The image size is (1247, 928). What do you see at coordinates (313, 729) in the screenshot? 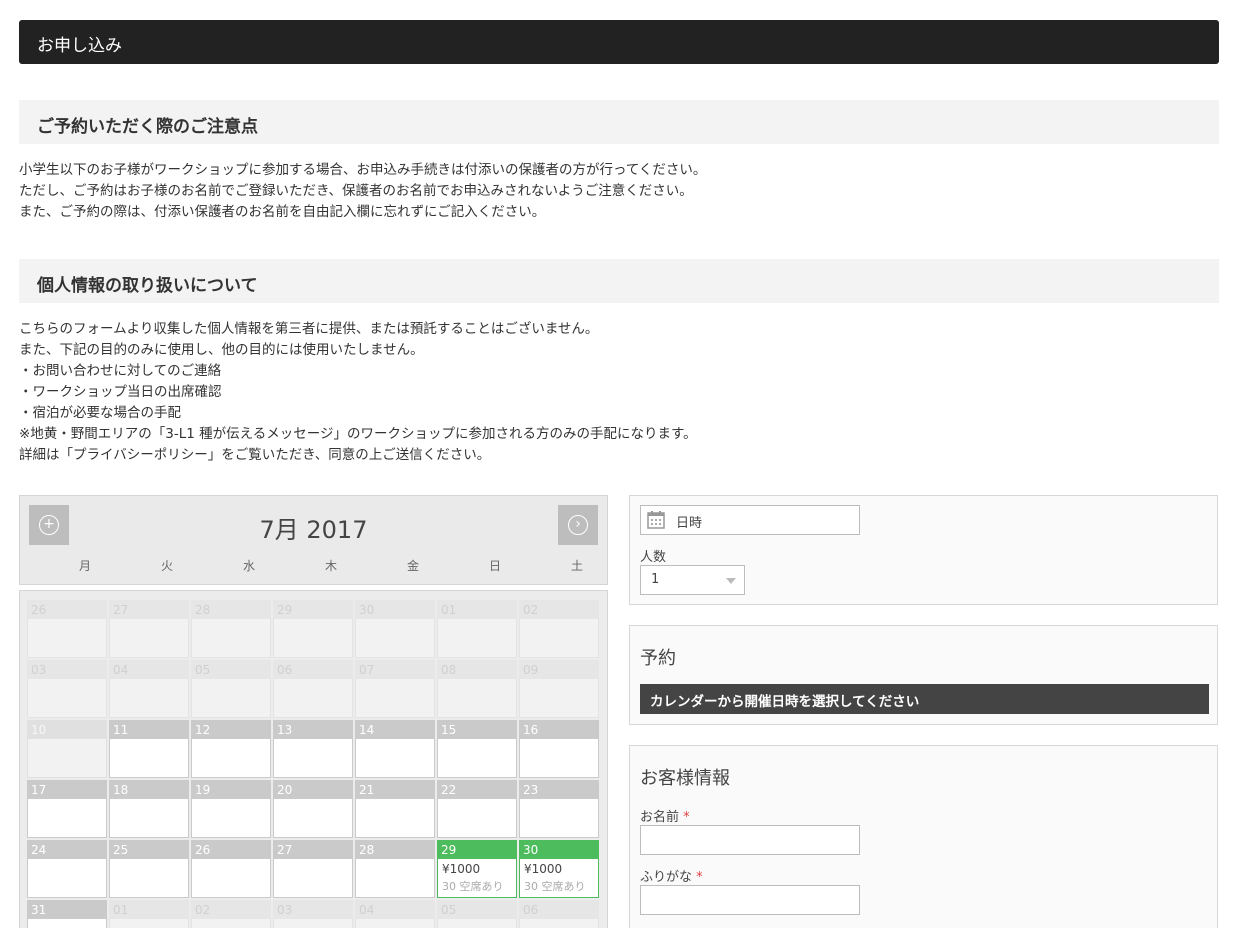
I see `day-number: 13` at bounding box center [313, 729].